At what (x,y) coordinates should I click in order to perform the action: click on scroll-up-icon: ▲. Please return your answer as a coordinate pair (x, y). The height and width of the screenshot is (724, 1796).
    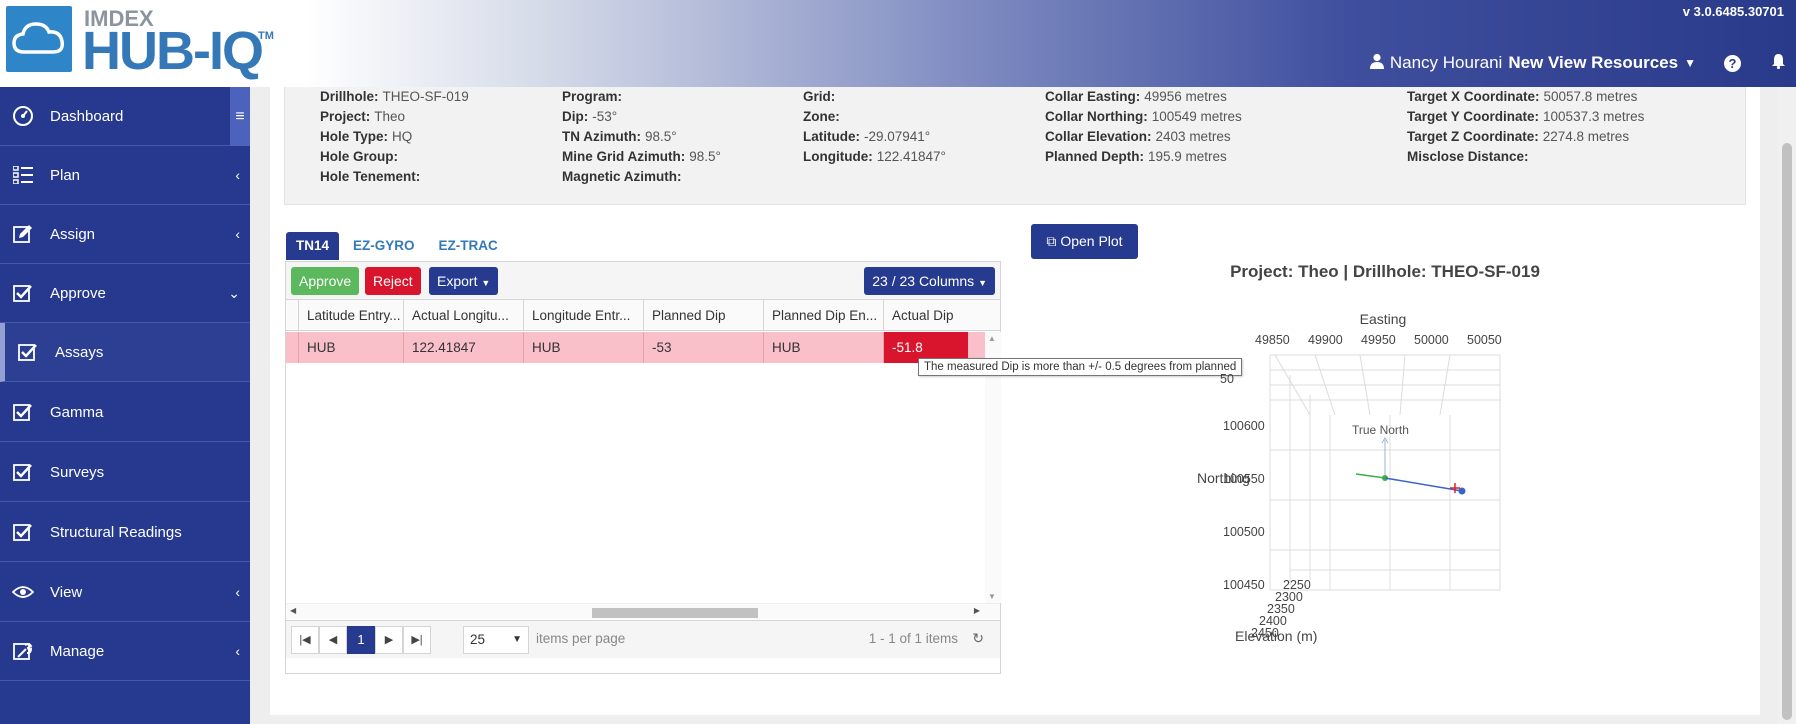
    Looking at the image, I should click on (992, 338).